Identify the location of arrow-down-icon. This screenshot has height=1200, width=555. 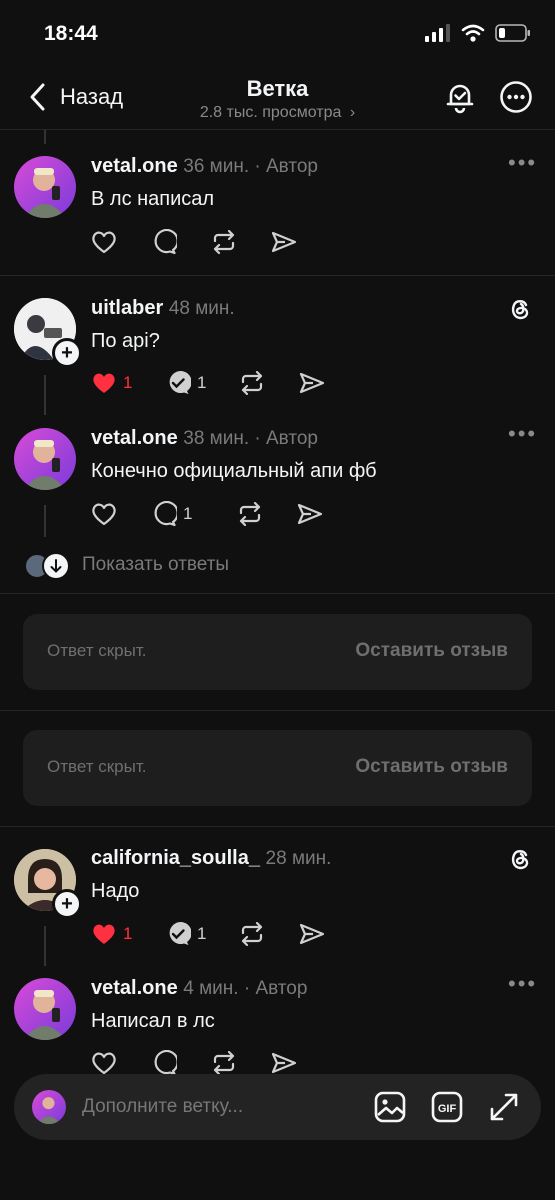
(56, 566).